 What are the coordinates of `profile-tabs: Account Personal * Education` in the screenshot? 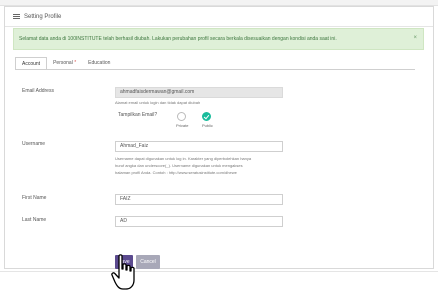 It's located at (65, 63).